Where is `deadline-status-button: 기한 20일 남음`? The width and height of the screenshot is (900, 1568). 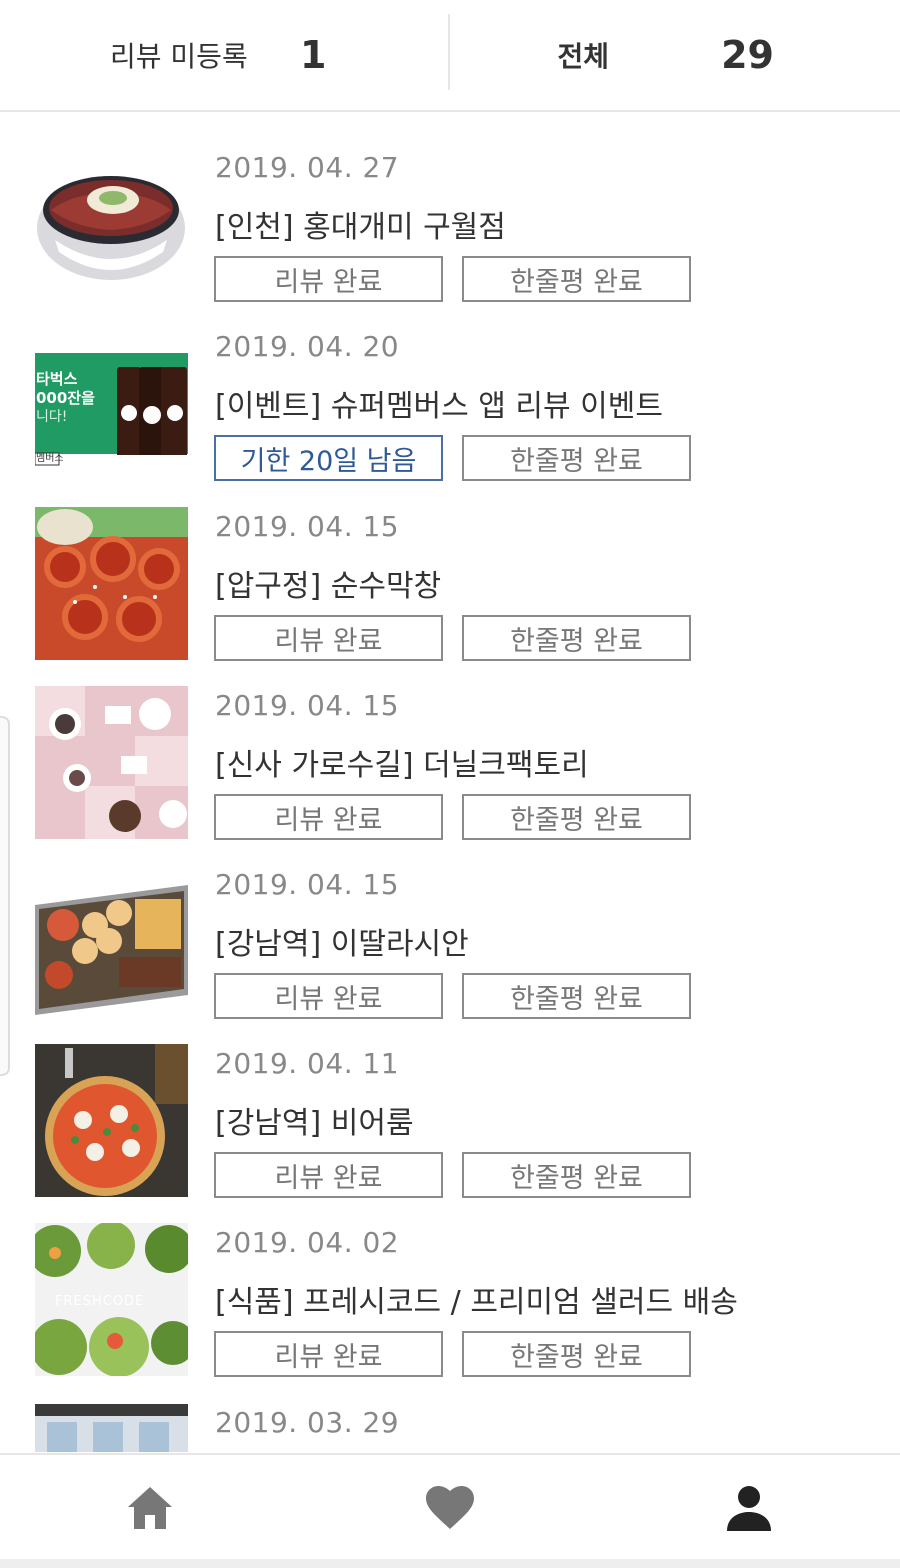 deadline-status-button: 기한 20일 남음 is located at coordinates (328, 458).